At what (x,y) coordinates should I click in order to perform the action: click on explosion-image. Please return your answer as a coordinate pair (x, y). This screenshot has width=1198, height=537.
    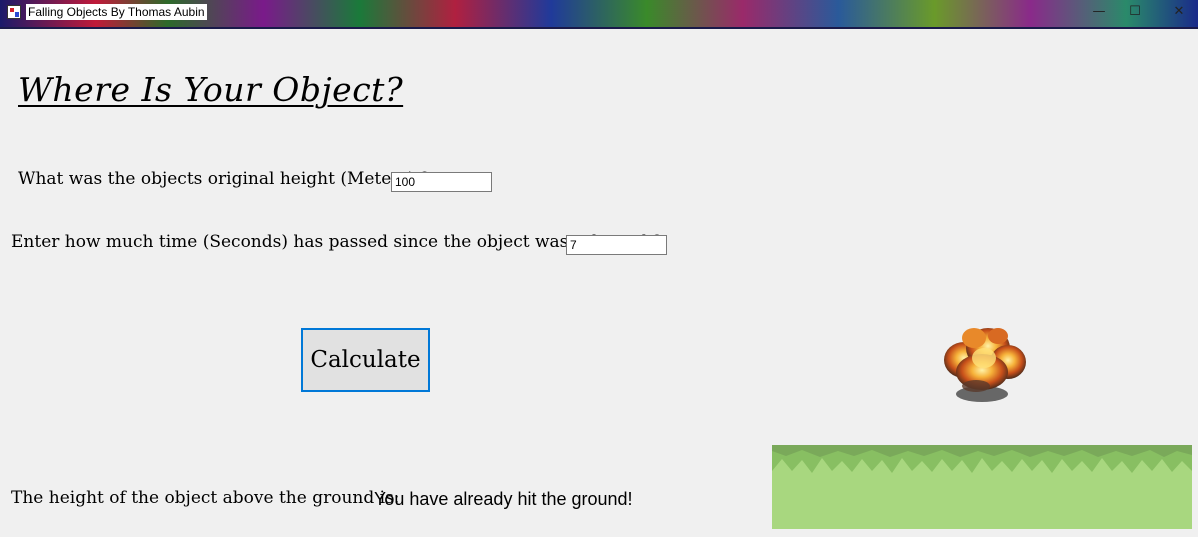
    Looking at the image, I should click on (985, 365).